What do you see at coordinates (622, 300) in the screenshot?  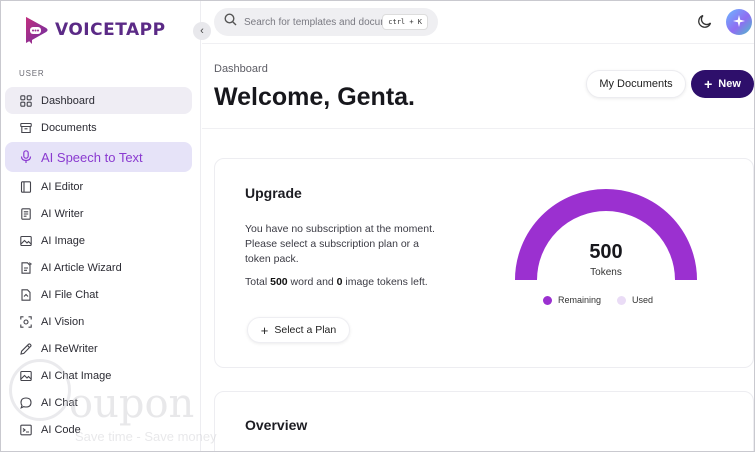 I see `legend-used-dot` at bounding box center [622, 300].